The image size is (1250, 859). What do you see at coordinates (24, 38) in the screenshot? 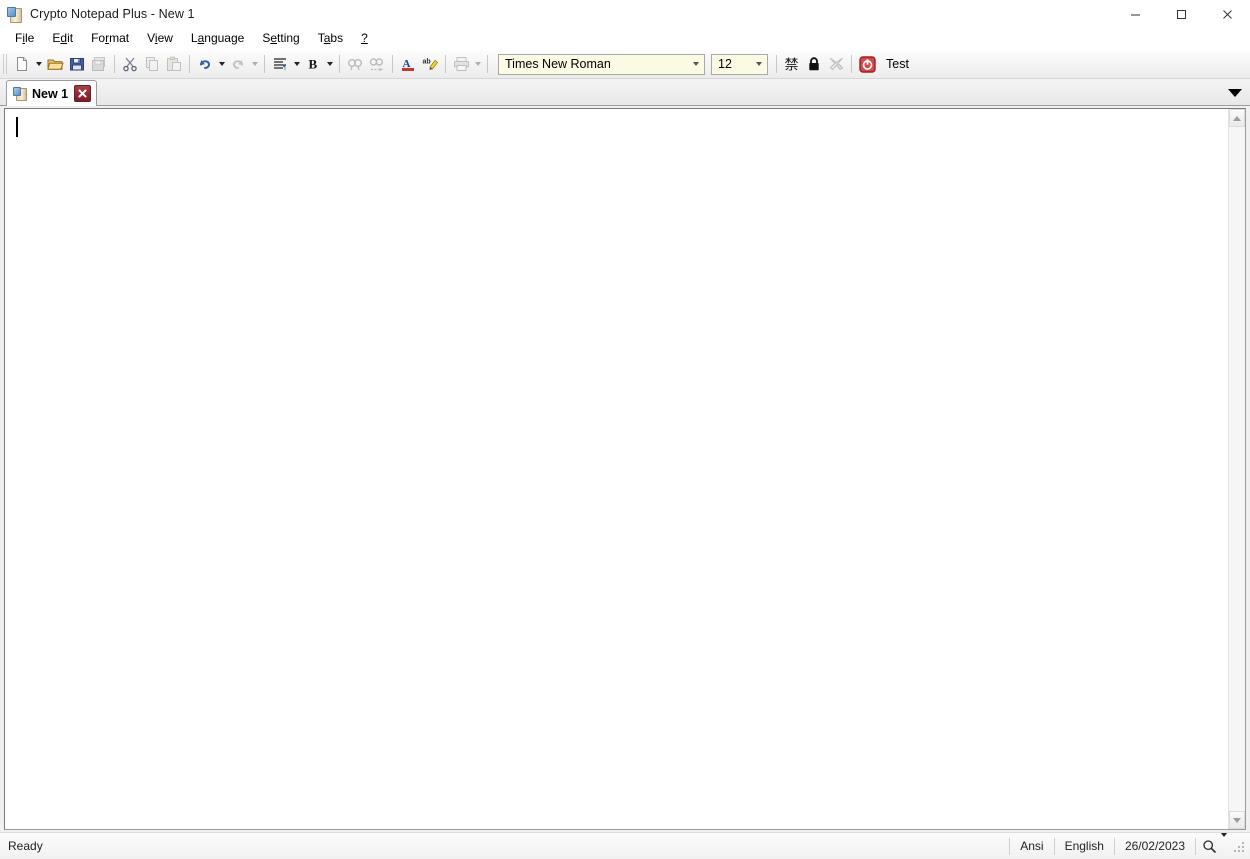
I see `menu-item-file: File` at bounding box center [24, 38].